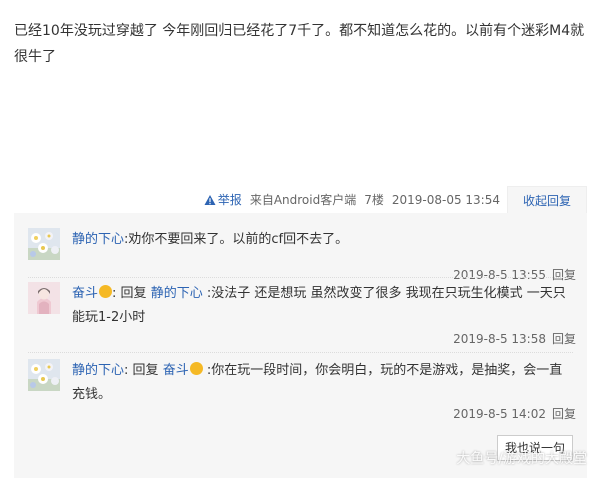 This screenshot has height=478, width=597. Describe the element at coordinates (547, 200) in the screenshot. I see `collapse-replies-button: 收起回复` at that location.